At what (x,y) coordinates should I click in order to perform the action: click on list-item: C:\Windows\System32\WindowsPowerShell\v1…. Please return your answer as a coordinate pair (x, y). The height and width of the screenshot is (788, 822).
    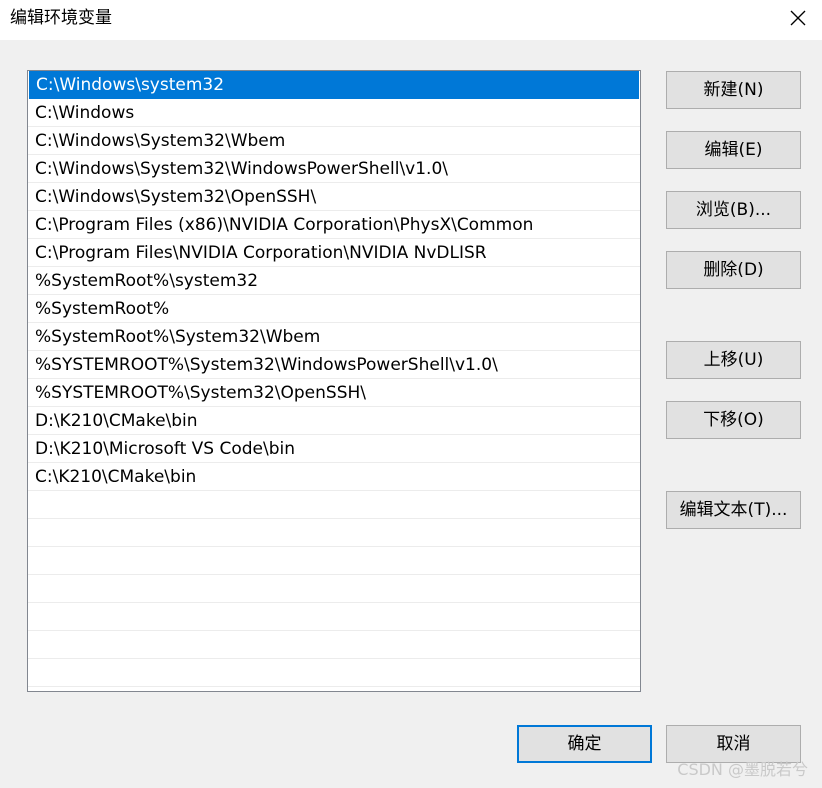
    Looking at the image, I should click on (334, 169).